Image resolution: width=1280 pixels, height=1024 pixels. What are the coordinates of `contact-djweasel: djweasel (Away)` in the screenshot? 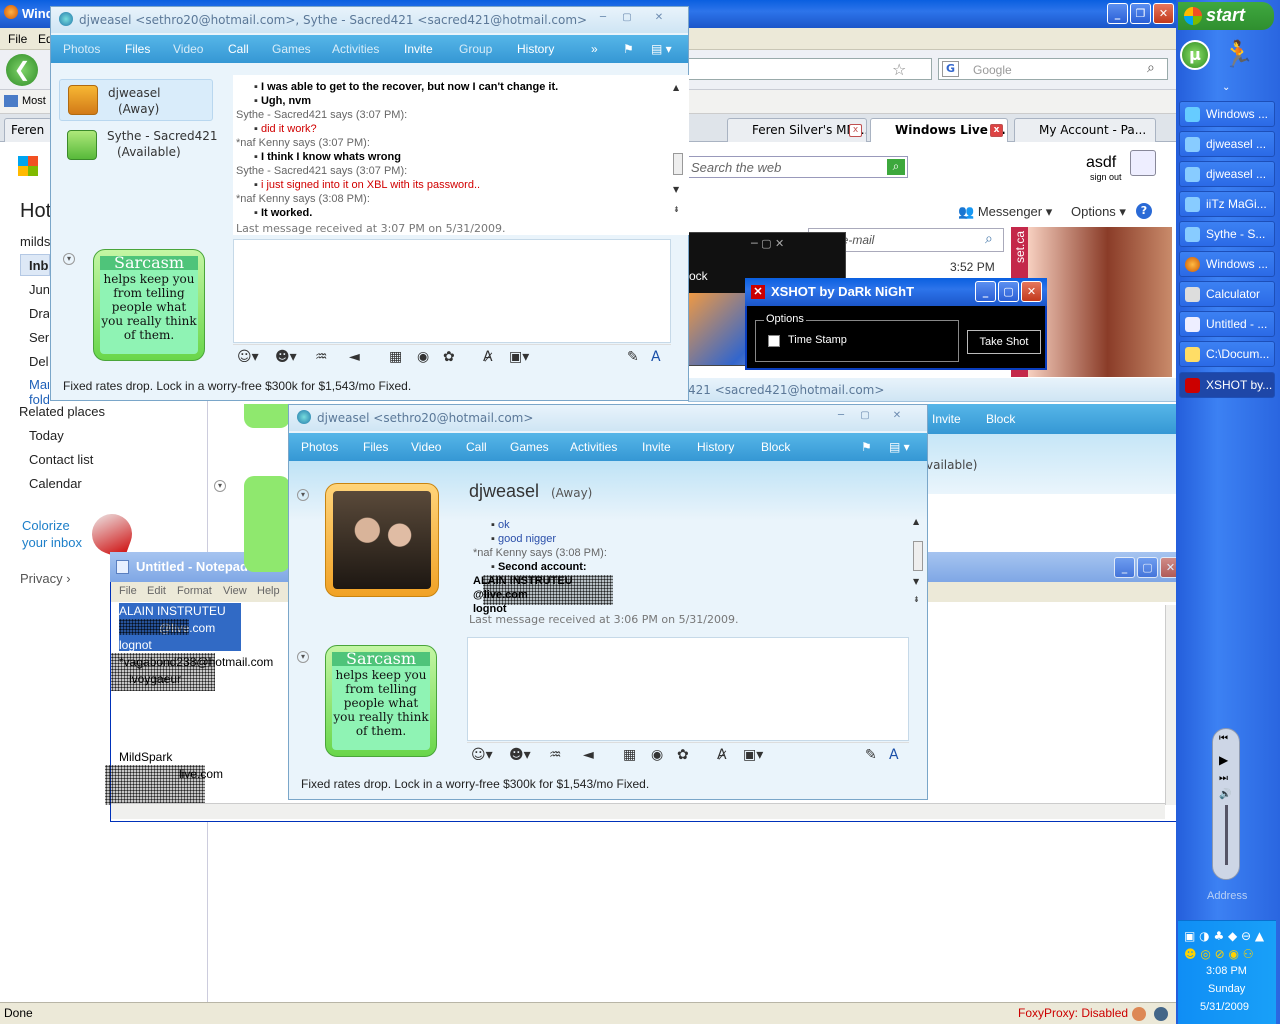 It's located at (136, 100).